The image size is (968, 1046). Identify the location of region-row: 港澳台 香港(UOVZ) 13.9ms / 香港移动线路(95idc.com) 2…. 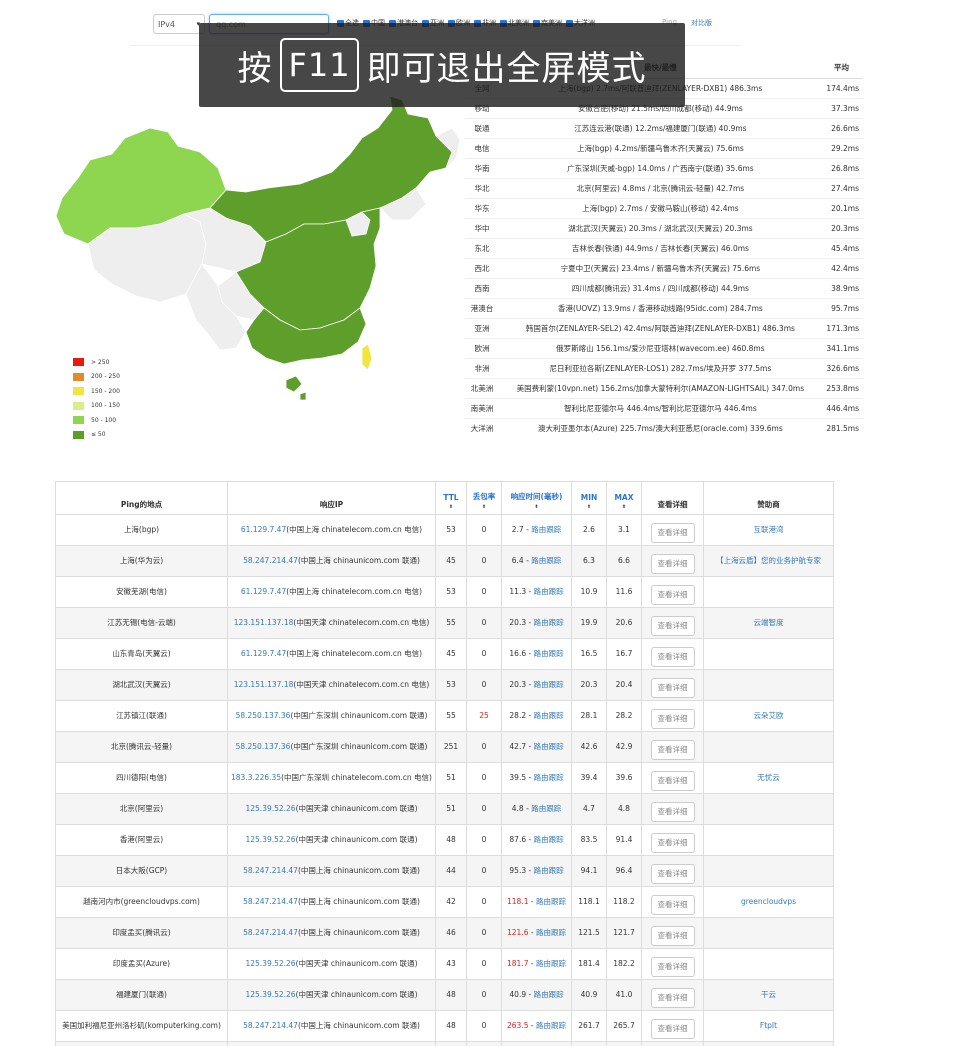
(664, 307).